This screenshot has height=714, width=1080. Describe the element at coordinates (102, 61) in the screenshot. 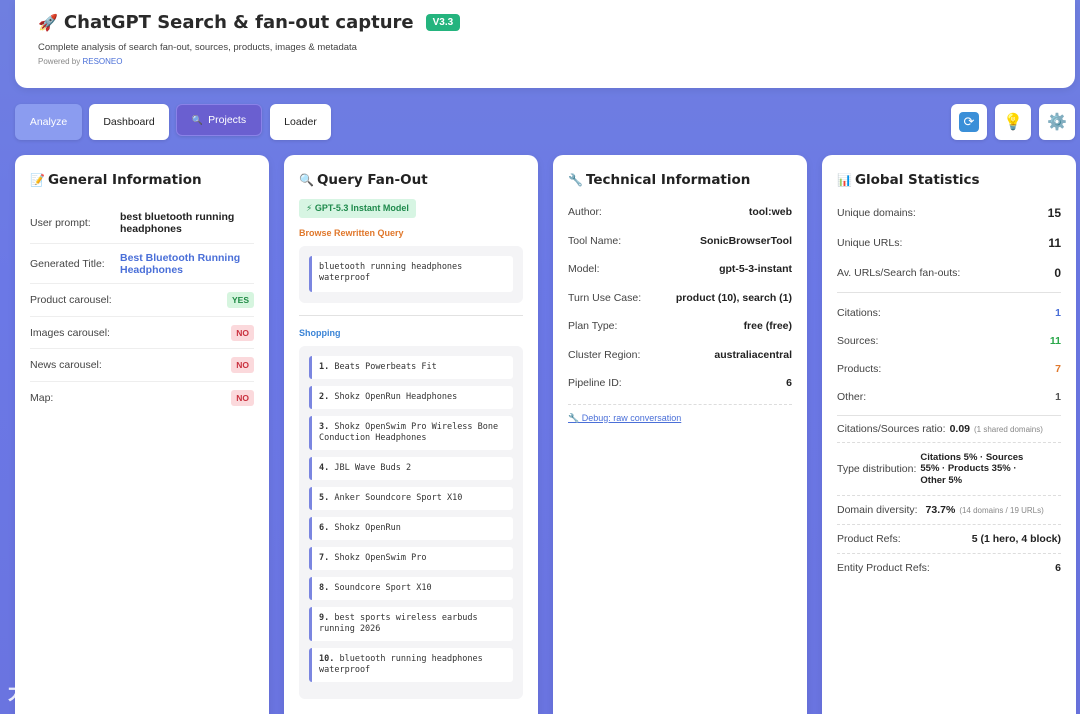

I see `brand-link: RESONEO` at that location.